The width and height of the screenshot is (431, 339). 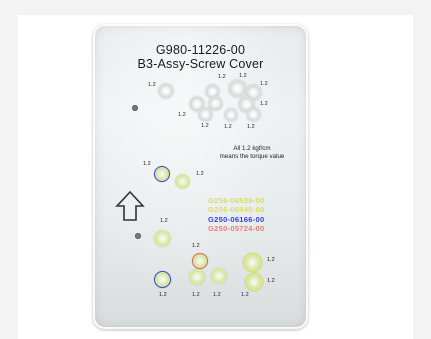 I want to click on legend-part-code: G256-06540-00, so click(x=236, y=209).